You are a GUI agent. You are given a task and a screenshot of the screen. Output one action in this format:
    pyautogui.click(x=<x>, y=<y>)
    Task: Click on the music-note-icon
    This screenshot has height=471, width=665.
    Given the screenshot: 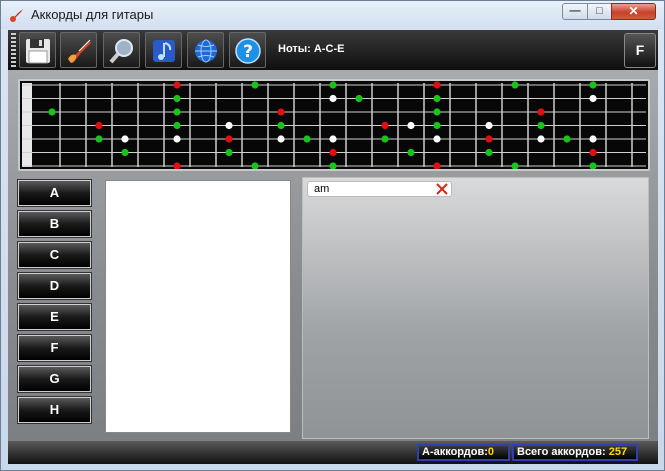 What is the action you would take?
    pyautogui.click(x=164, y=51)
    